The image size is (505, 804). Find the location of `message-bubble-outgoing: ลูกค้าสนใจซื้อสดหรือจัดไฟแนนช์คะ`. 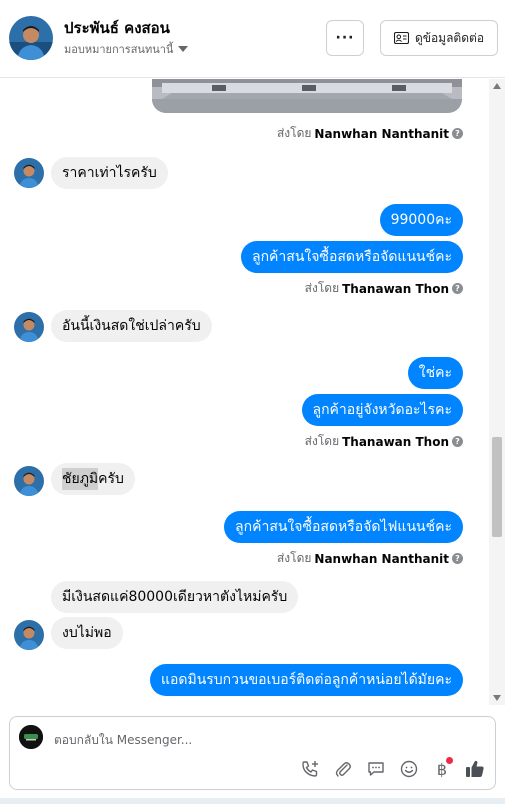

message-bubble-outgoing: ลูกค้าสนใจซื้อสดหรือจัดไฟแนนช์คะ is located at coordinates (343, 527).